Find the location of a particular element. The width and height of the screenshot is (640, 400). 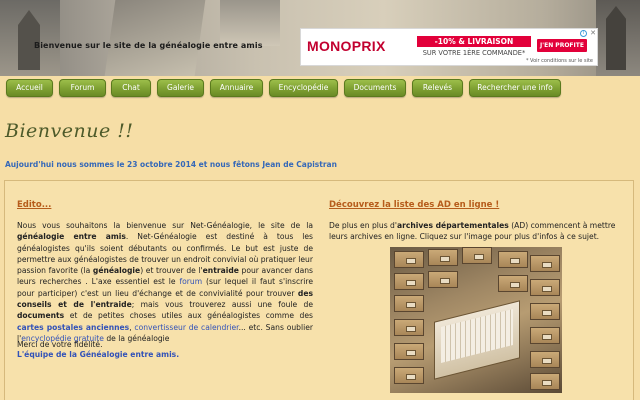

text-bold: documents is located at coordinates (41, 316).